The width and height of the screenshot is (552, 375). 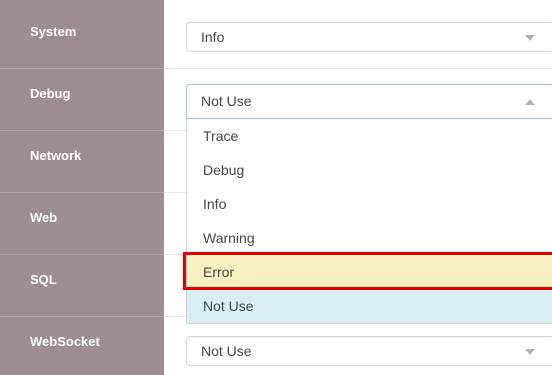 I want to click on websocket-log-level-select: Not Use, so click(x=369, y=351).